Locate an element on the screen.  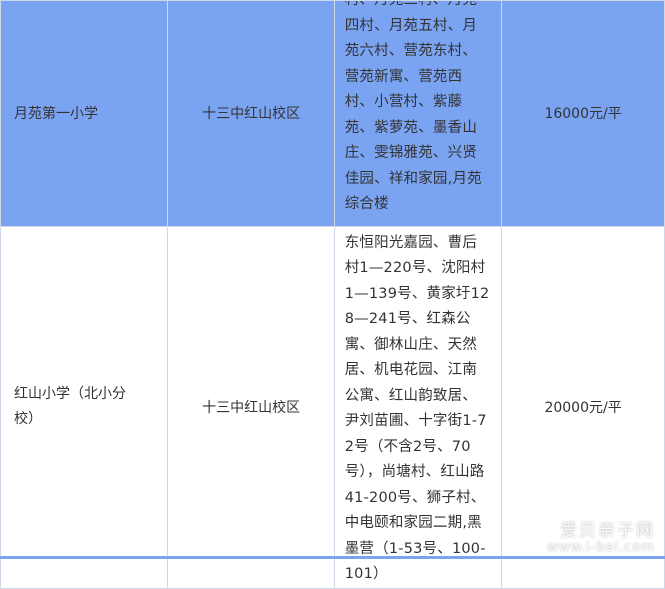
price-cell: 16000元/平 is located at coordinates (583, 113).